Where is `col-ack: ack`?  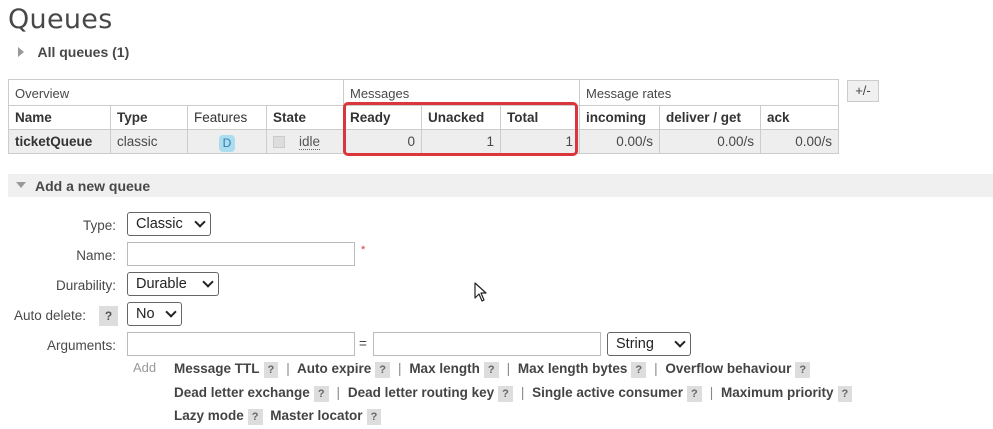 col-ack: ack is located at coordinates (799, 117).